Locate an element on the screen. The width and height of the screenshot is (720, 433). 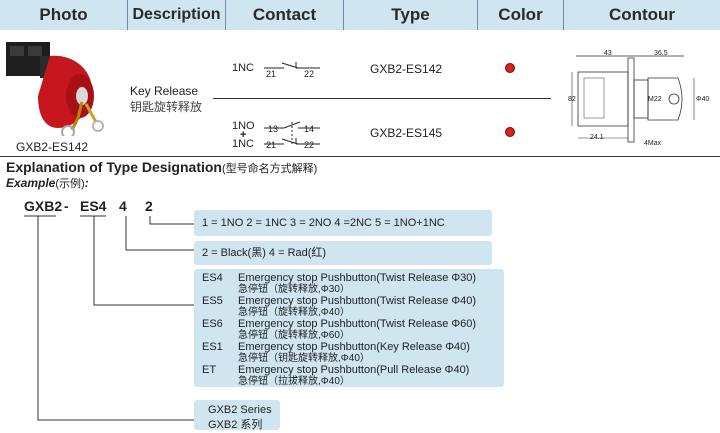
model-desc-cn: 急停钮（钥匙旋转释放,Φ40） is located at coordinates (304, 358).